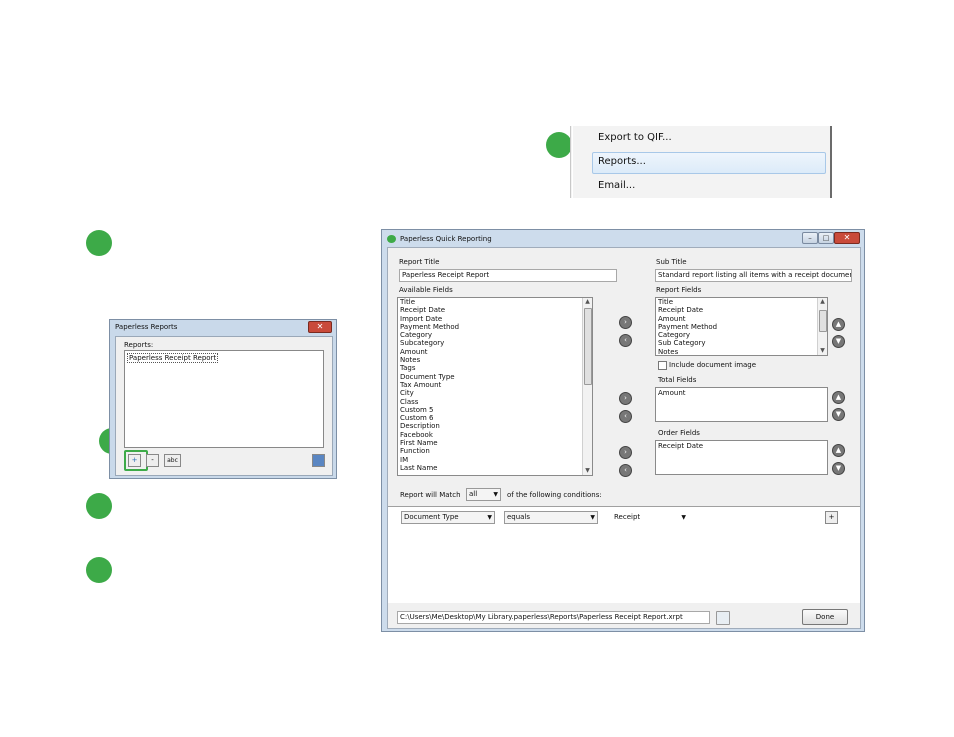 The height and width of the screenshot is (737, 954). I want to click on include-image-checkbox, so click(662, 365).